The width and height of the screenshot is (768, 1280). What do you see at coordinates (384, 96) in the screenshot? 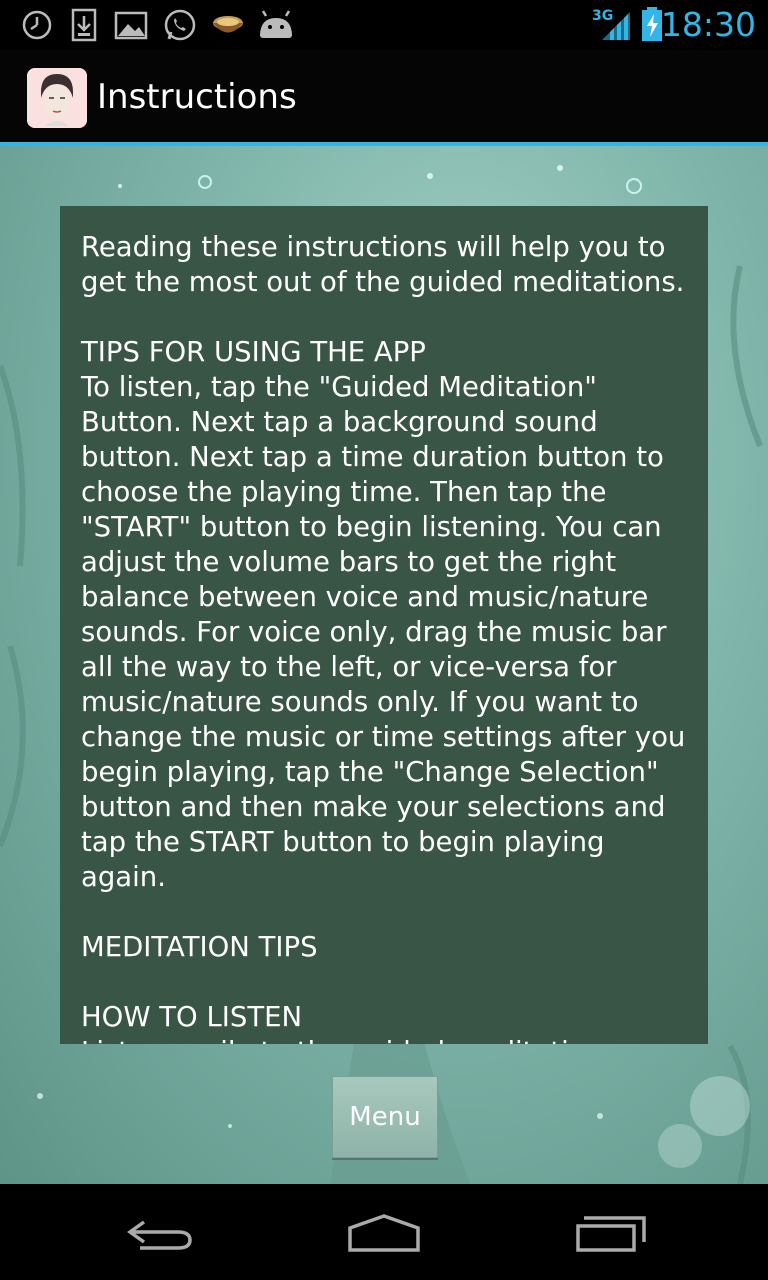
I see `action-bar: Instructions` at bounding box center [384, 96].